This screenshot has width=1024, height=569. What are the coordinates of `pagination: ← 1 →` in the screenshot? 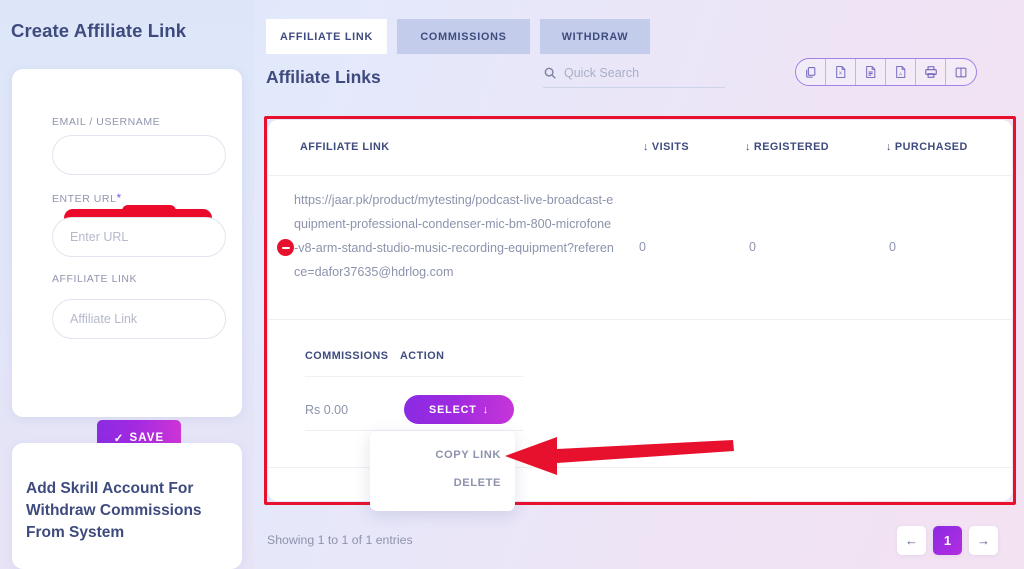 It's located at (947, 540).